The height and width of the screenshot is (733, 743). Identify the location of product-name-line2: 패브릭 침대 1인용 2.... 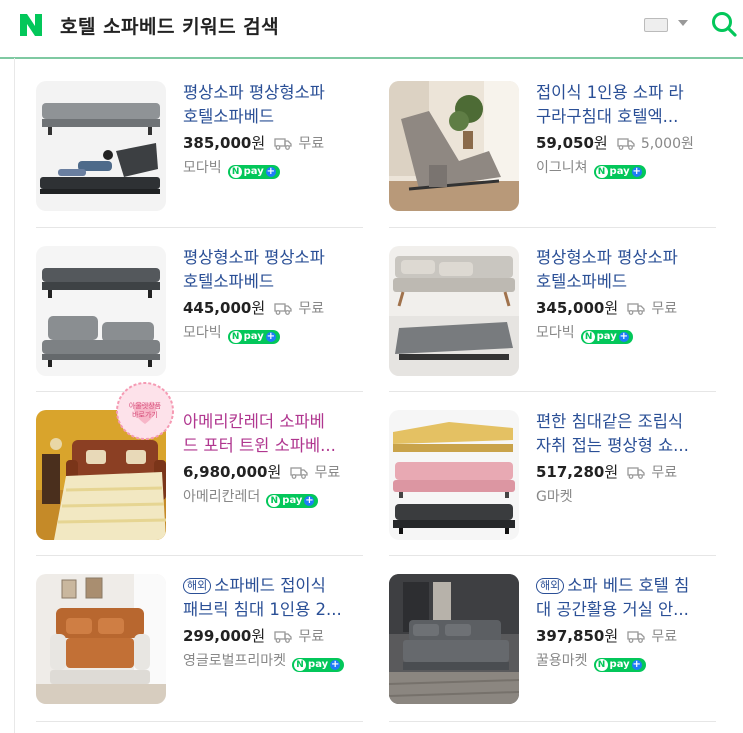
(274, 610).